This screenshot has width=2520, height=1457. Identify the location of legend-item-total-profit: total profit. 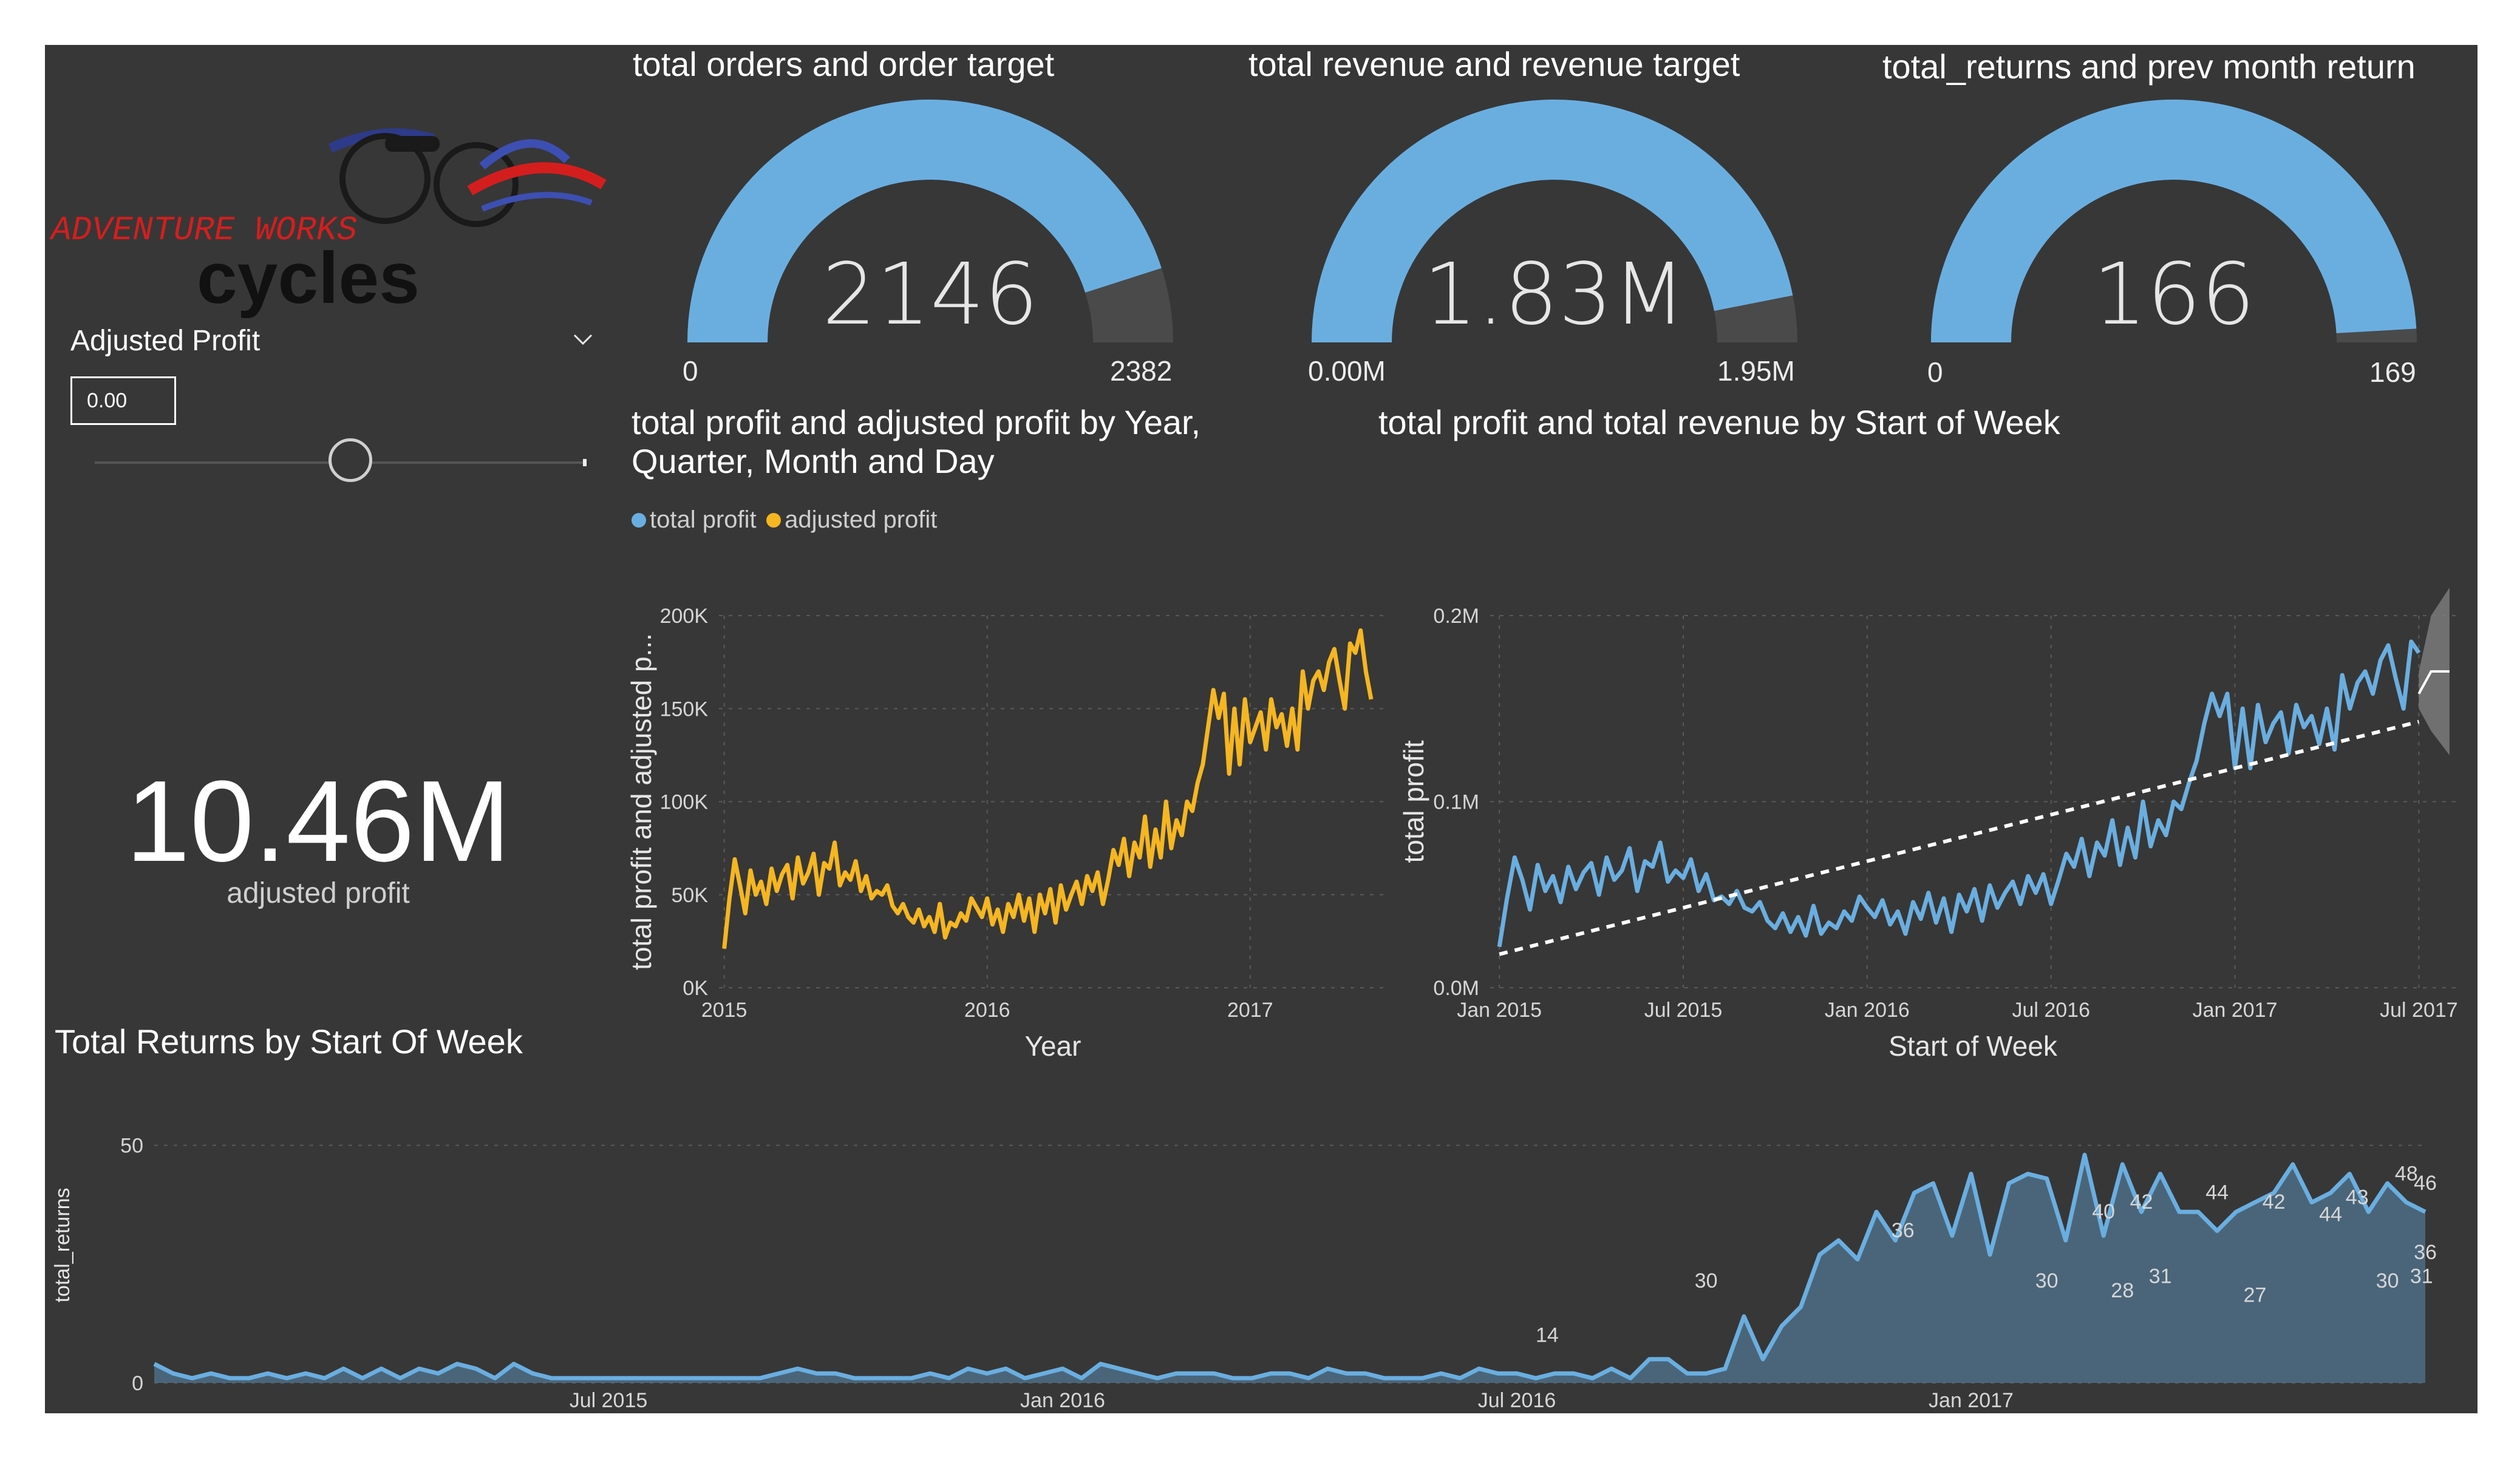
(694, 520).